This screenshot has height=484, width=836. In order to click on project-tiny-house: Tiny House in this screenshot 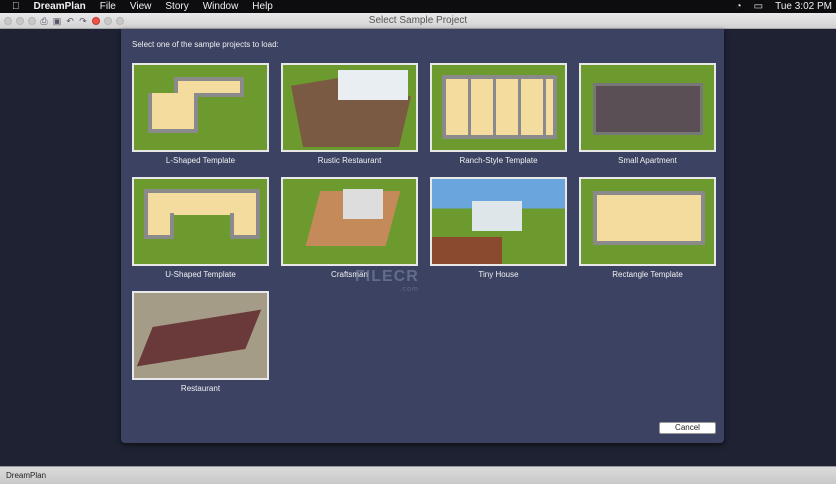, I will do `click(498, 228)`.